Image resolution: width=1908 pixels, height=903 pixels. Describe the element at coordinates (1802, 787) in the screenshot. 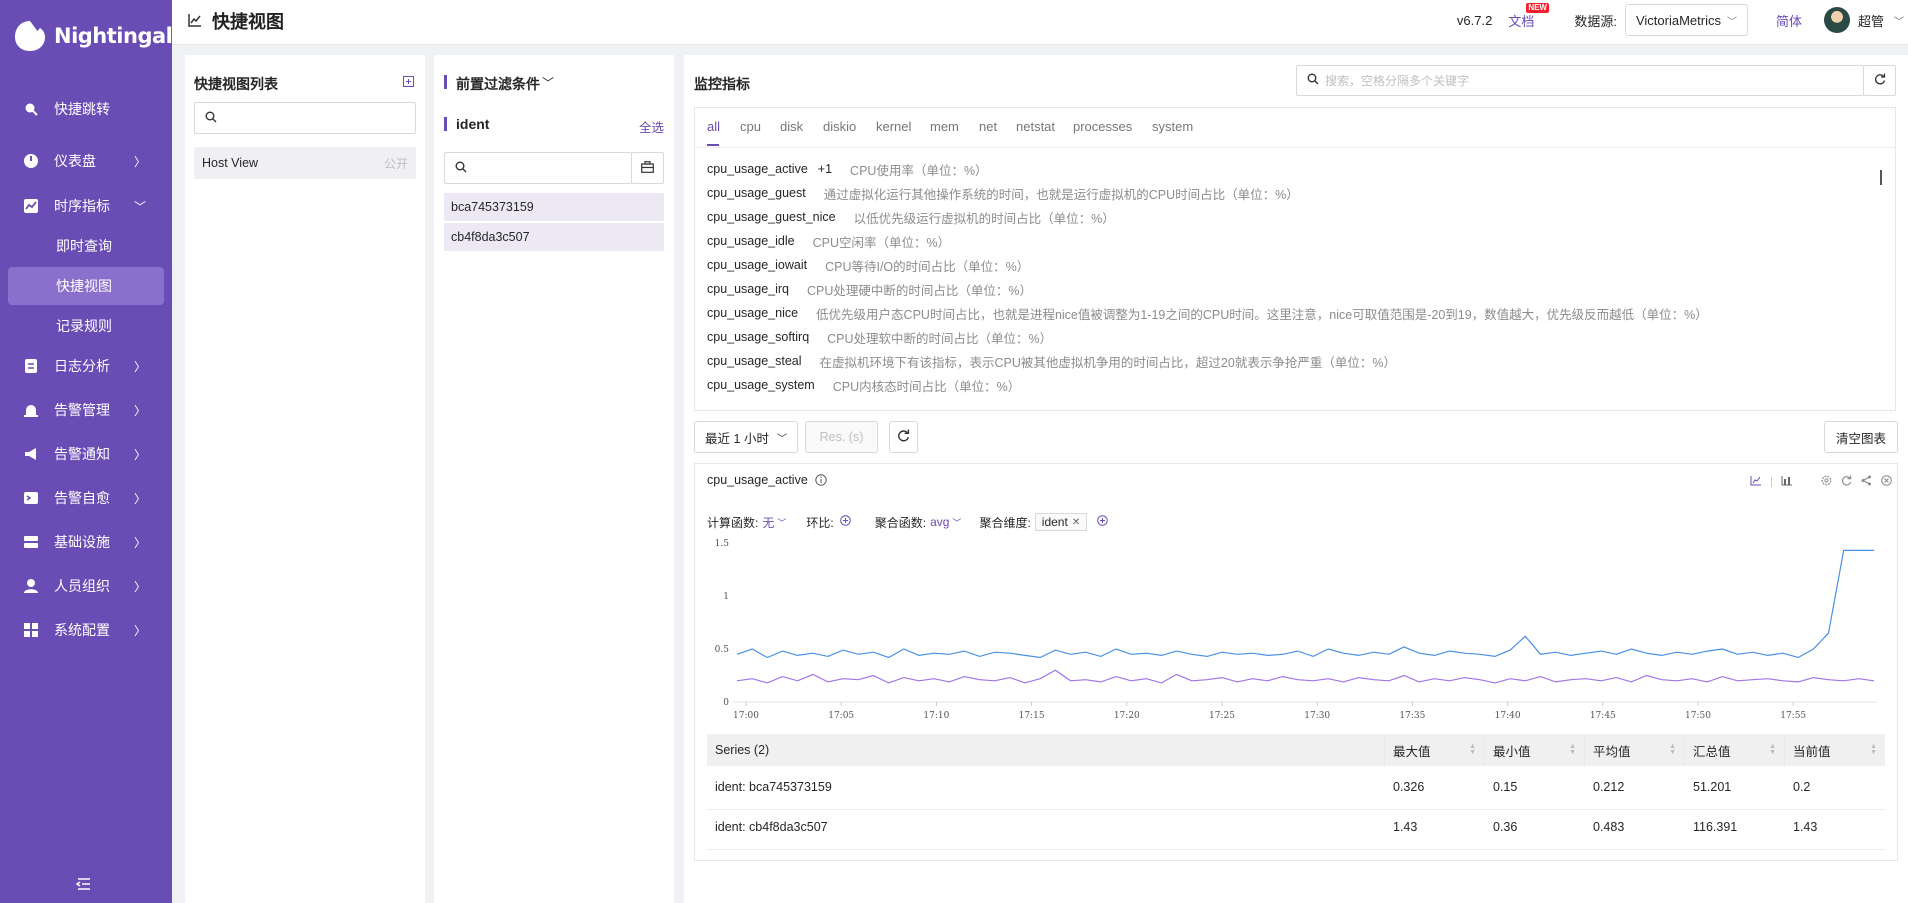

I see `table-cell: 0.2` at that location.